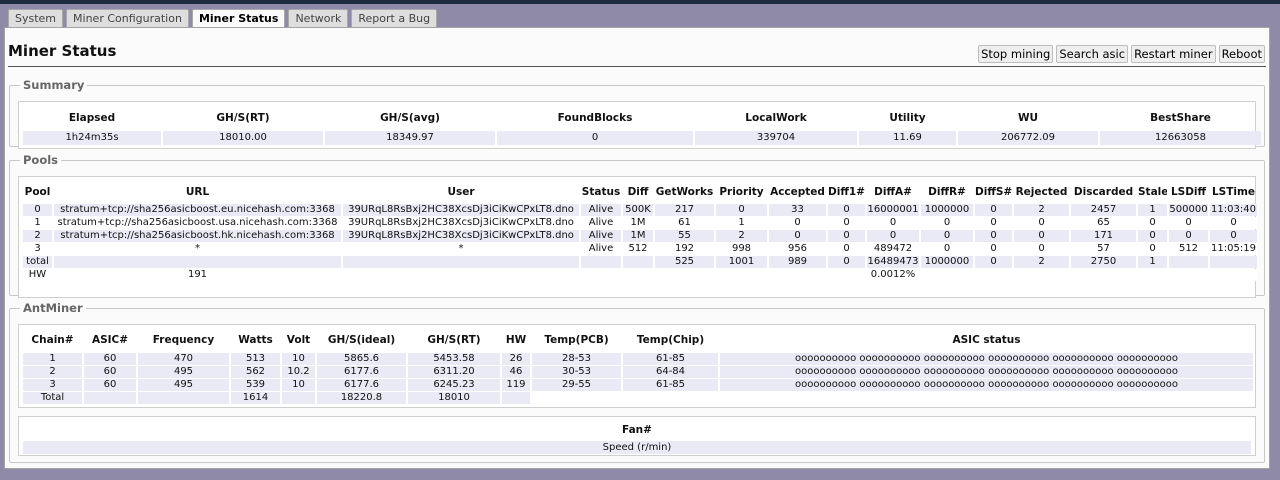  I want to click on chain-total-row: Total 1614 18220.8 18010, so click(638, 398).